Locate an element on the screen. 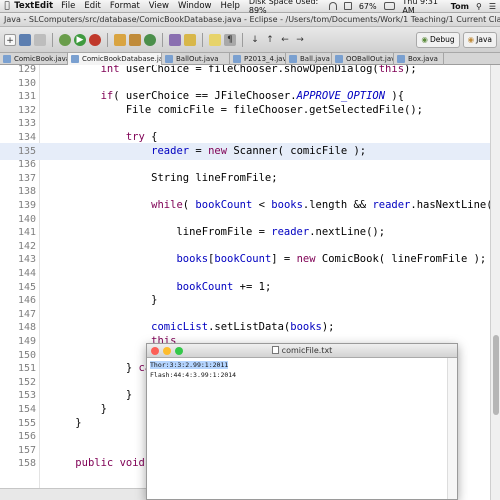 The image size is (500, 500). tab-ballout: BallOut.java is located at coordinates (196, 59).